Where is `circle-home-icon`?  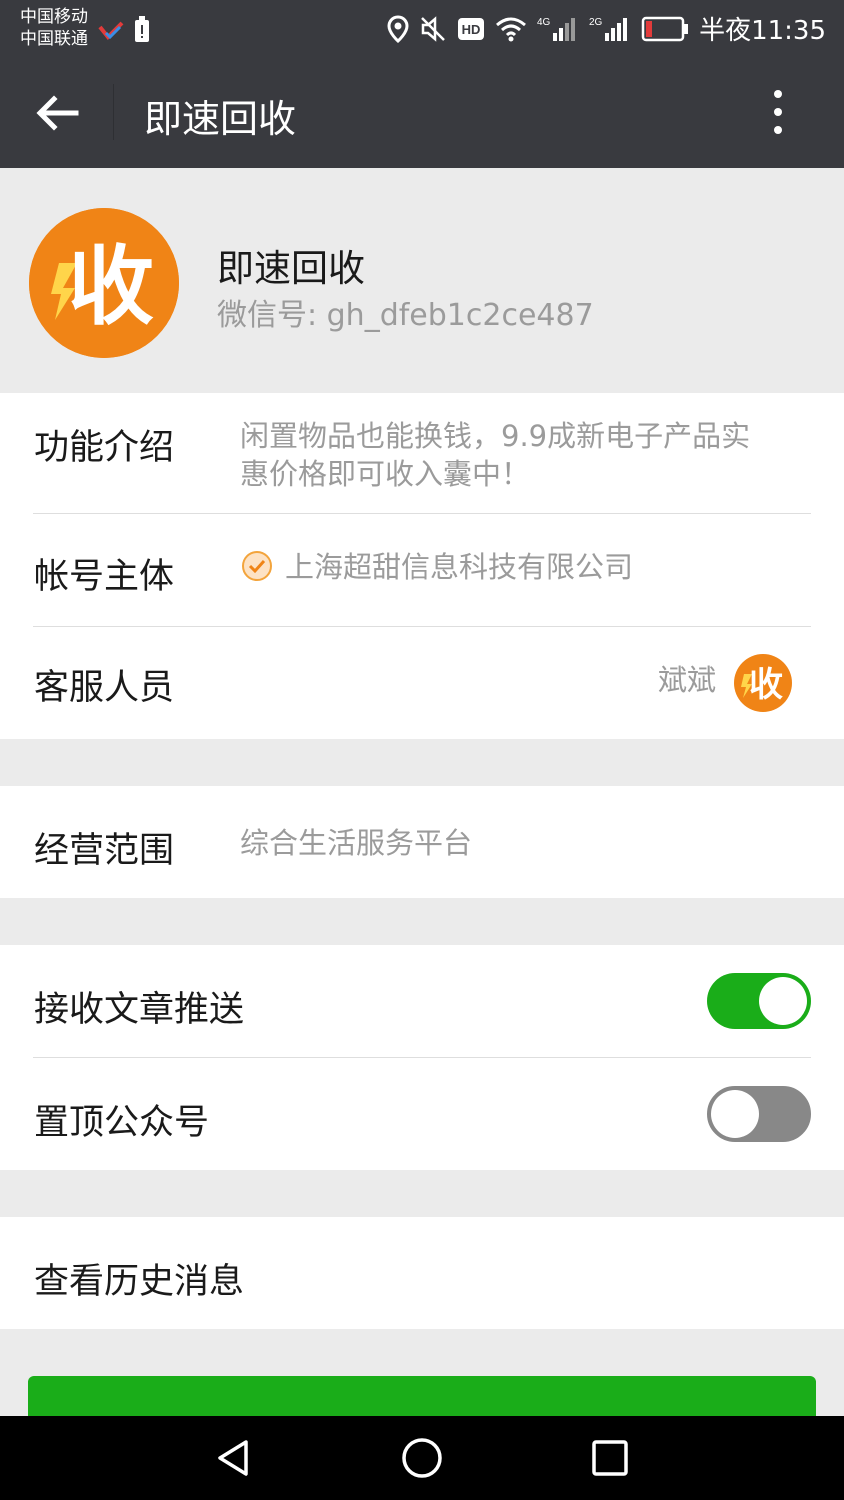 circle-home-icon is located at coordinates (422, 1458).